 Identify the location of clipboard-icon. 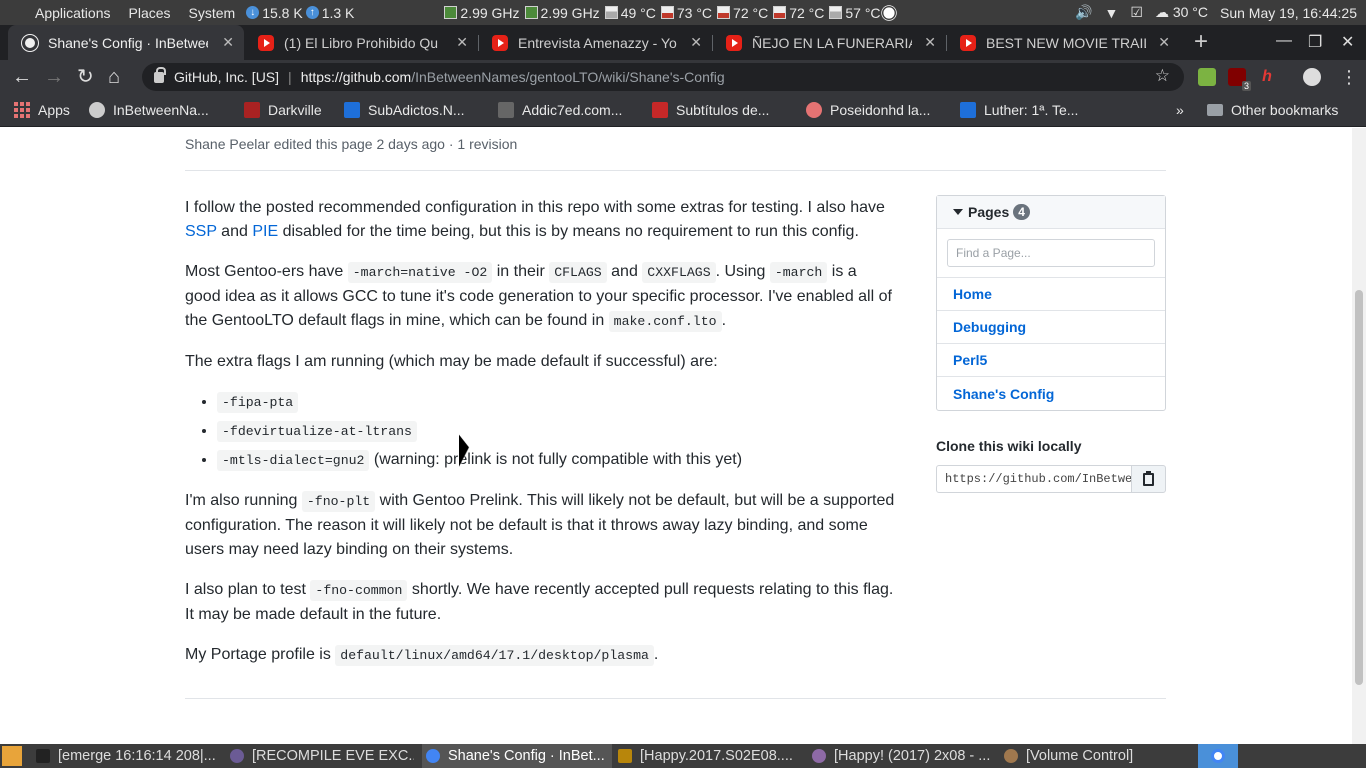
(1148, 478).